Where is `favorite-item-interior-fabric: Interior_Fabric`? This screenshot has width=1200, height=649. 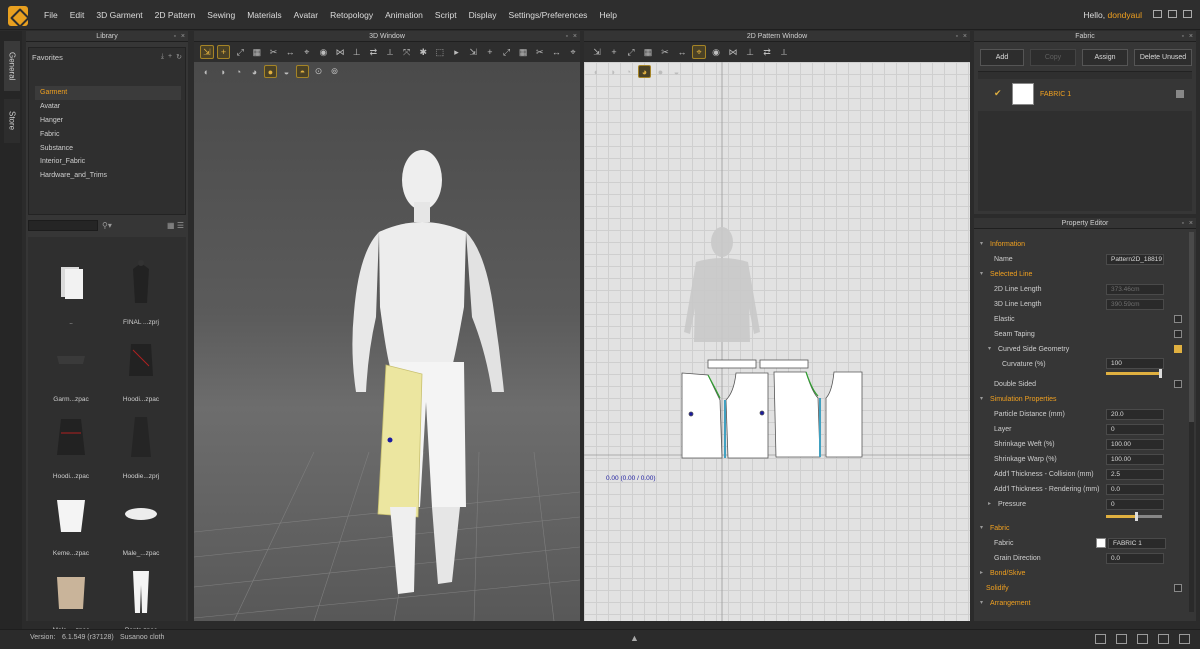 favorite-item-interior-fabric: Interior_Fabric is located at coordinates (108, 162).